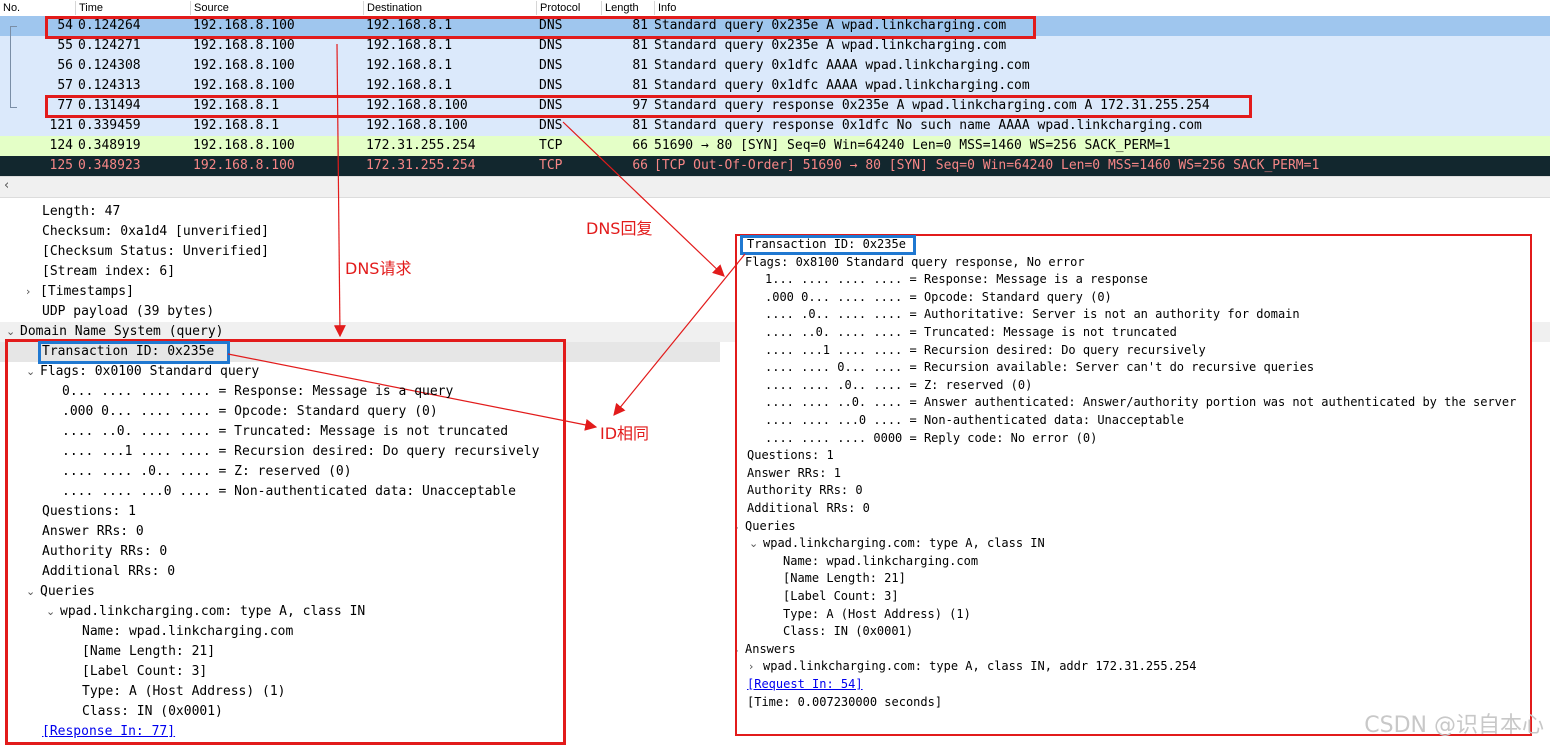 The height and width of the screenshot is (745, 1550). I want to click on col-info-header: Info, so click(1096, 8).